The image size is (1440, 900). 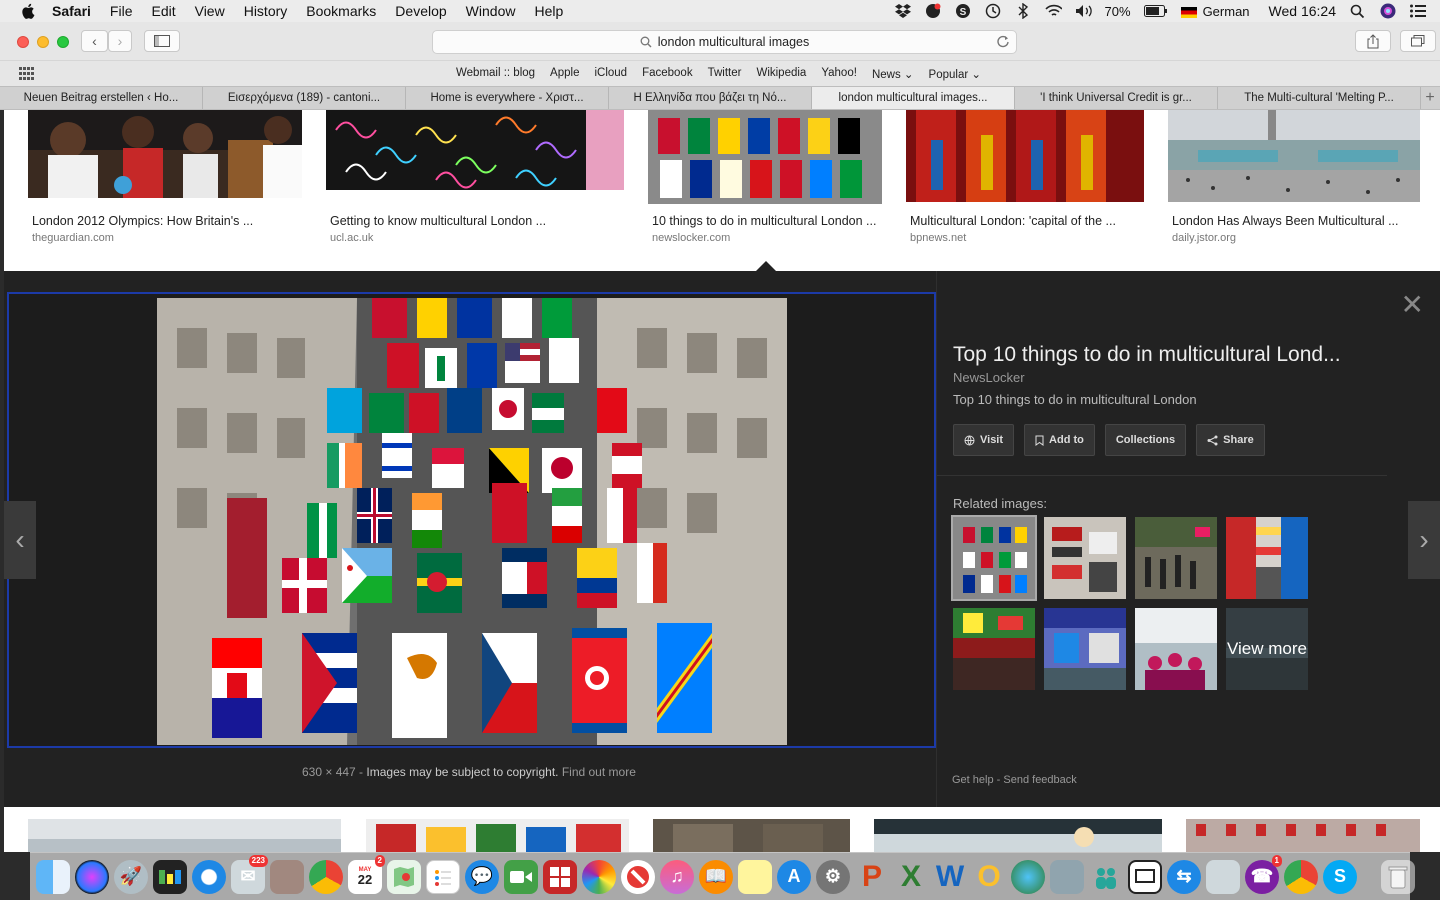 What do you see at coordinates (94, 41) in the screenshot?
I see `back-button: ‹` at bounding box center [94, 41].